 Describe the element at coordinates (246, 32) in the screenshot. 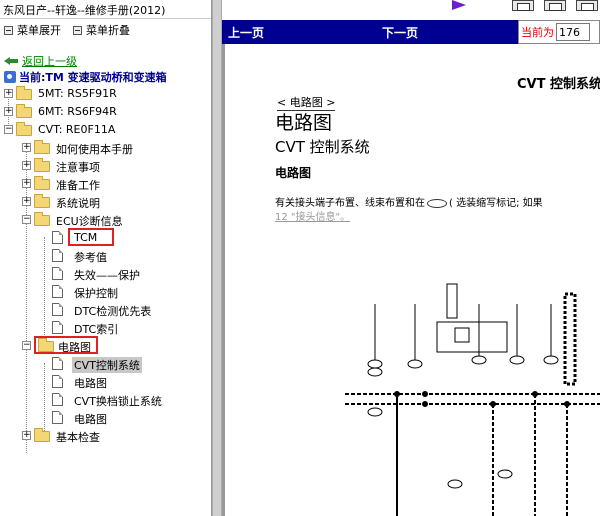

I see `prev-page-link: 上一页` at that location.